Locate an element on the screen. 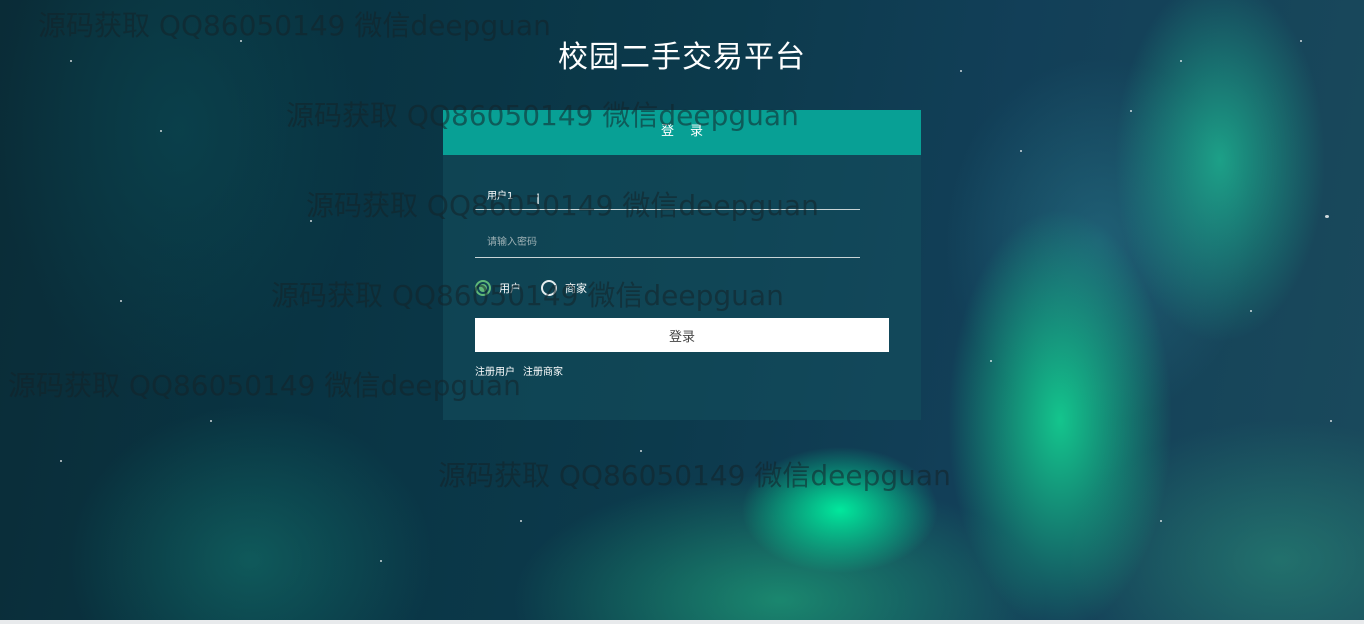 The height and width of the screenshot is (624, 1364). login-card-header: 登录 is located at coordinates (682, 132).